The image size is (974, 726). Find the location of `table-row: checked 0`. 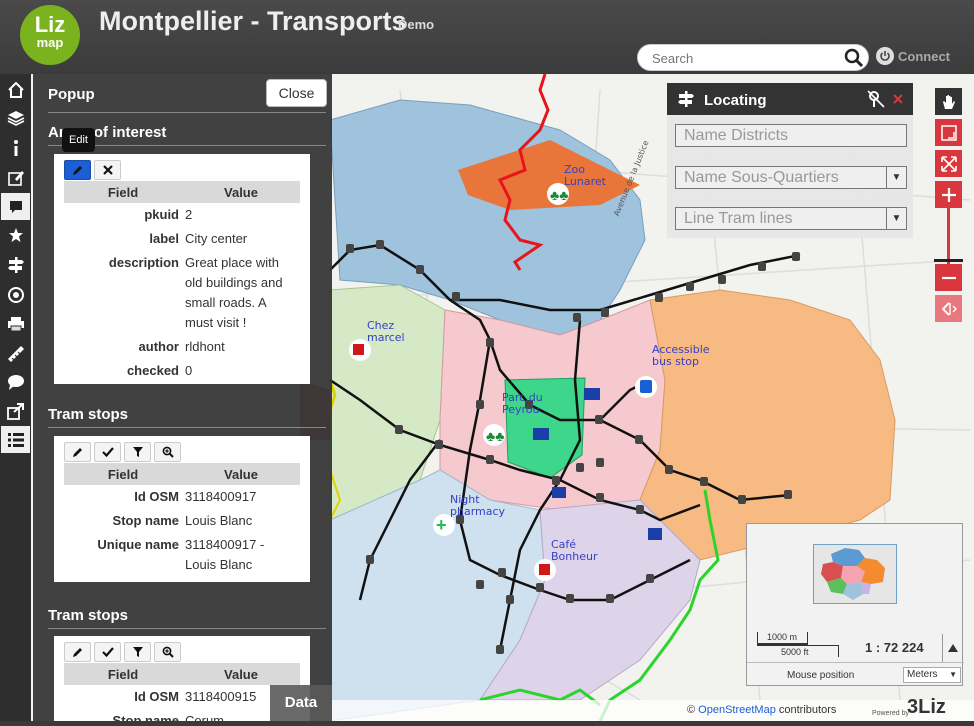

table-row: checked 0 is located at coordinates (159, 370).